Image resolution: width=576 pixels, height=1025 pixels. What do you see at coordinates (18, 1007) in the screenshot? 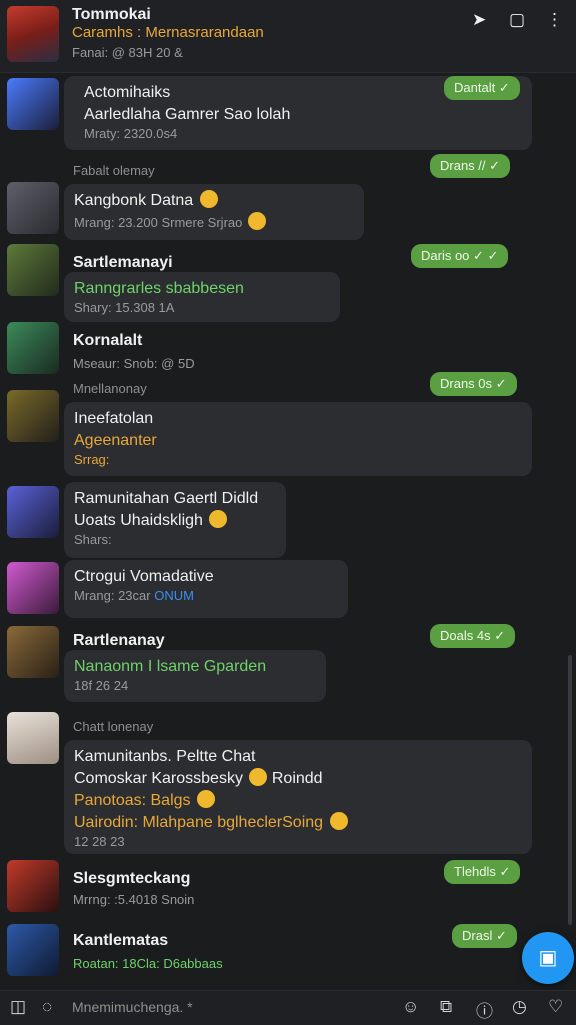
I see `sidebar-icon: ◫` at bounding box center [18, 1007].